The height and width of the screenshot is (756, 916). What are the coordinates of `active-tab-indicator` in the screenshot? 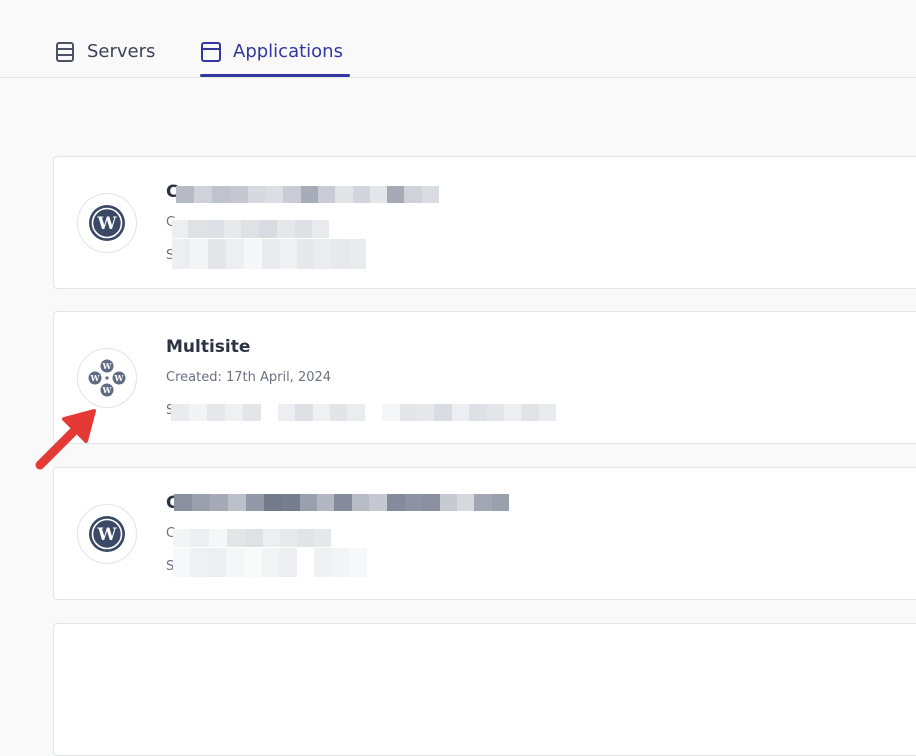 It's located at (275, 75).